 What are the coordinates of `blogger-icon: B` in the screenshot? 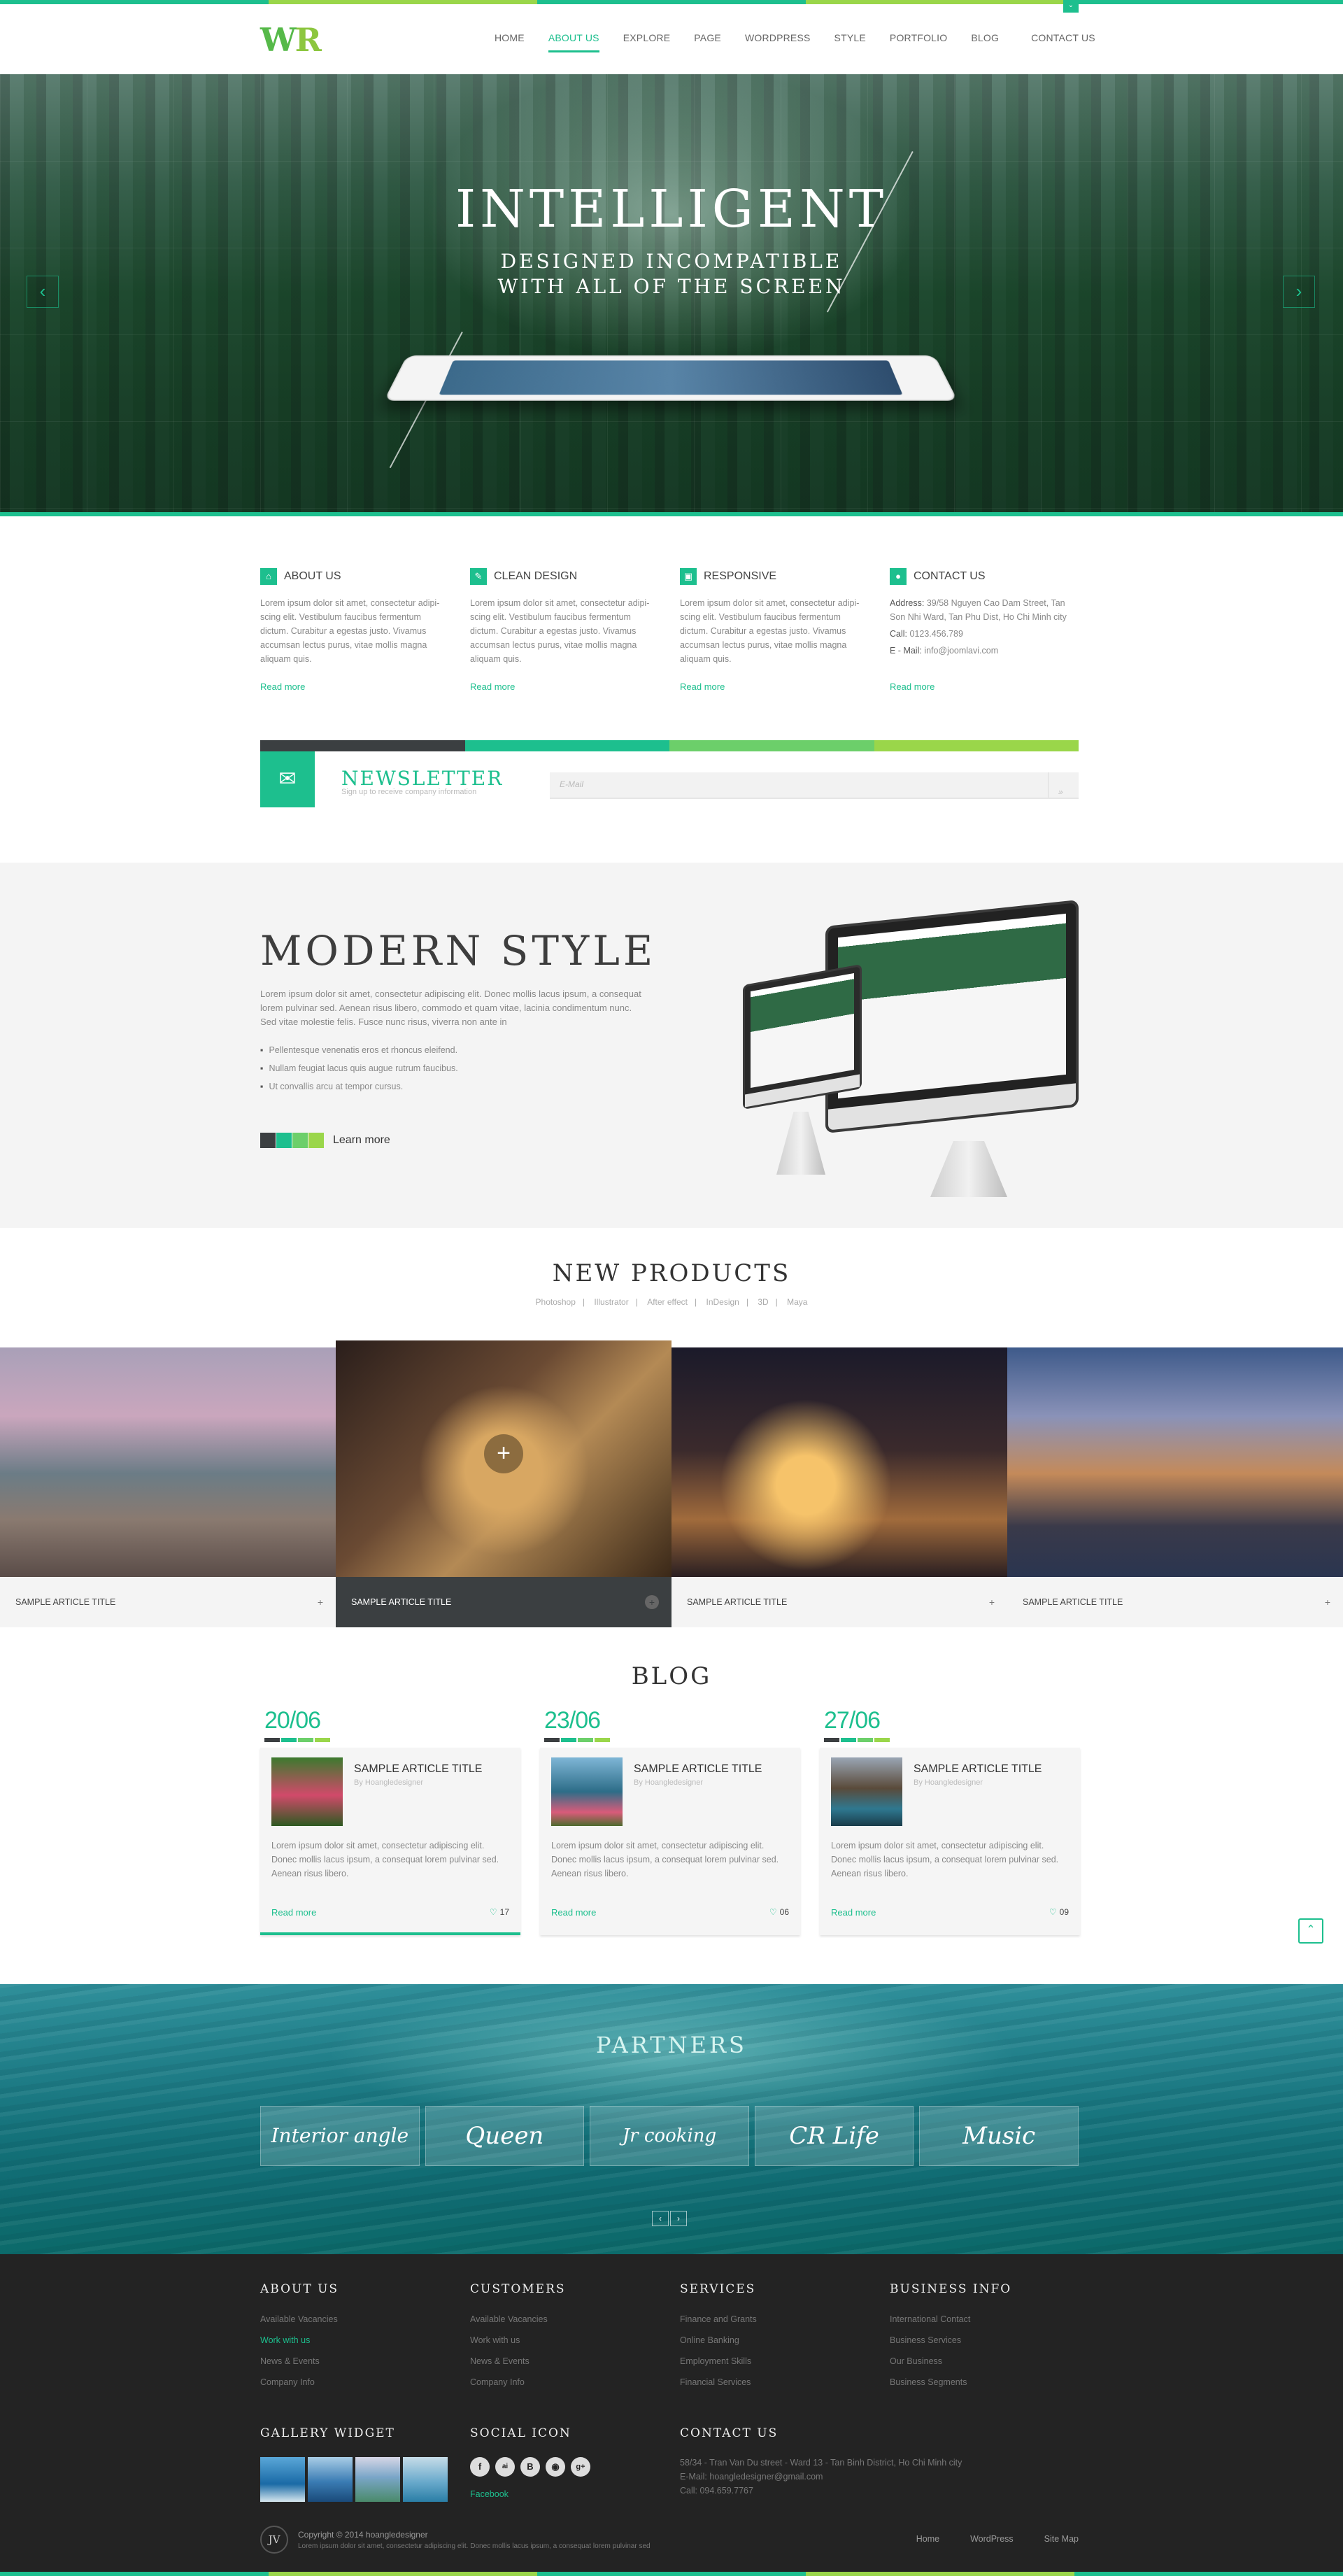 It's located at (530, 2467).